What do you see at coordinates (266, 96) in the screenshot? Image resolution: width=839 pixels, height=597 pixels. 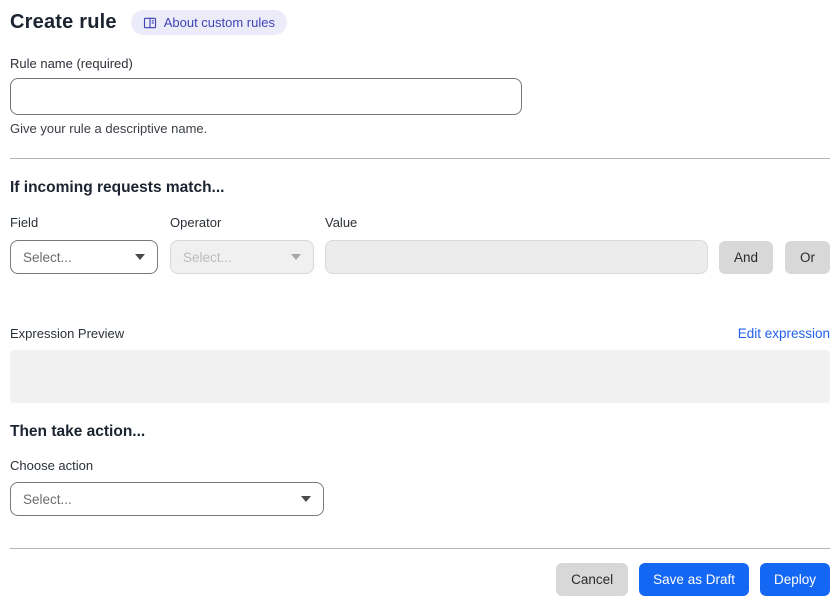 I see `rule-name-input` at bounding box center [266, 96].